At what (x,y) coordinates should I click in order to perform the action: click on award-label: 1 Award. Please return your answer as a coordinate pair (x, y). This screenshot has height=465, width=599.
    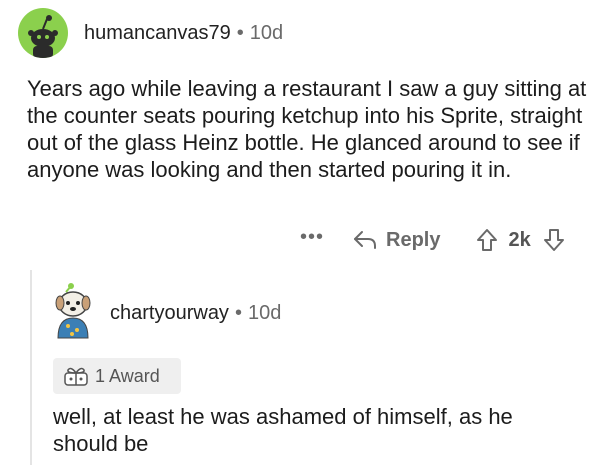
    Looking at the image, I should click on (127, 375).